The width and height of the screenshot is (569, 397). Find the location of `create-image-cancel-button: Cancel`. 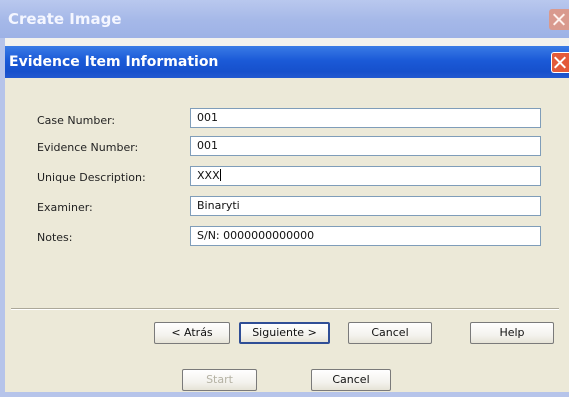

create-image-cancel-button: Cancel is located at coordinates (351, 380).